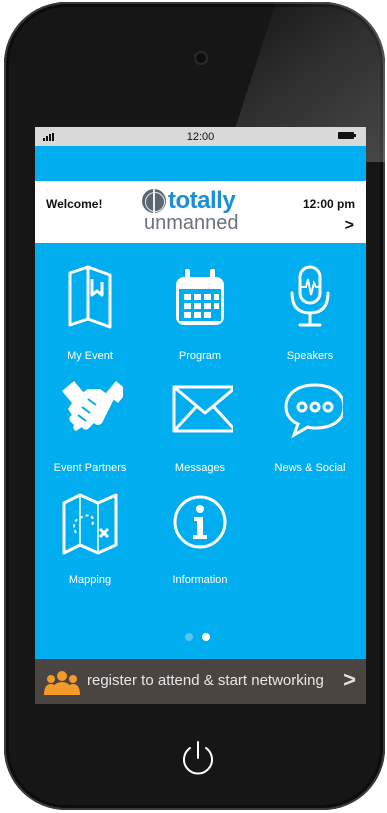  Describe the element at coordinates (62, 683) in the screenshot. I see `people-group-icon` at that location.